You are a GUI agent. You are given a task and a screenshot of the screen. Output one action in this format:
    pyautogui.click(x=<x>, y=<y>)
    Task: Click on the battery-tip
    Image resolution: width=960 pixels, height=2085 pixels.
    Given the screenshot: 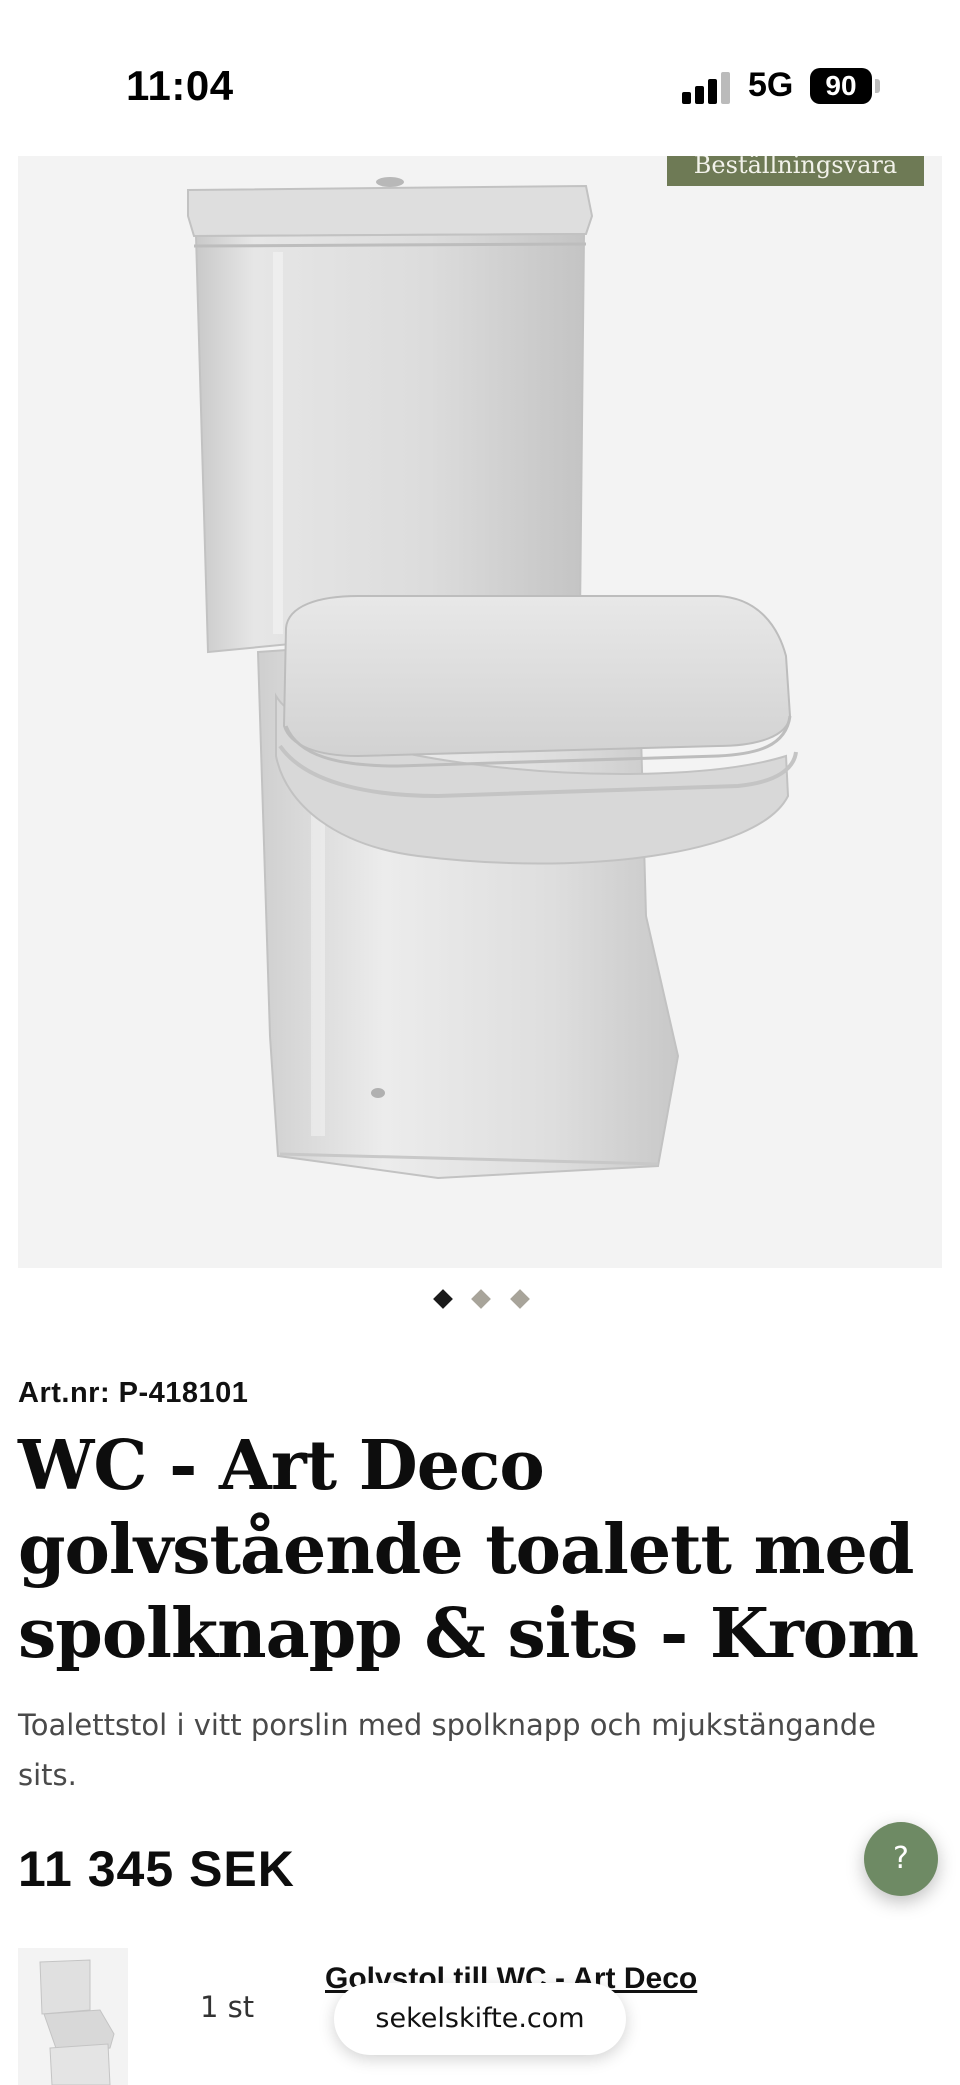 What is the action you would take?
    pyautogui.click(x=877, y=86)
    